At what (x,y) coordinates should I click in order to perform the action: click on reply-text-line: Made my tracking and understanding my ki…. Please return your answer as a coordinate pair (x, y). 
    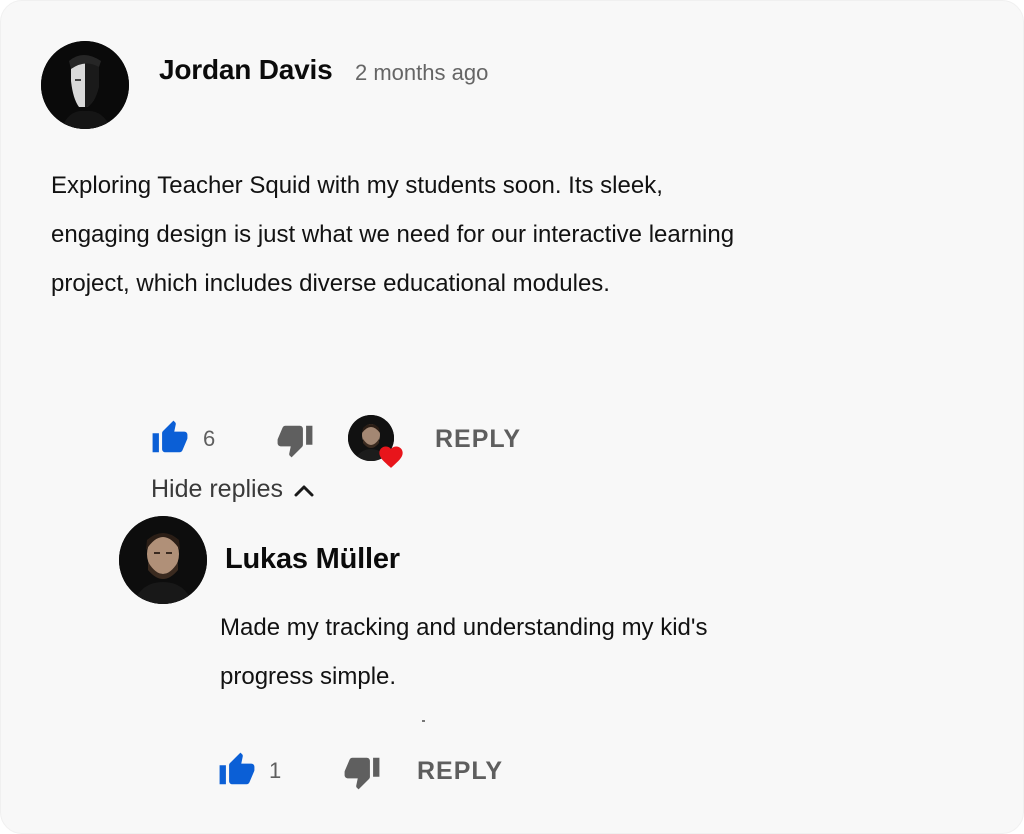
    Looking at the image, I should click on (464, 627).